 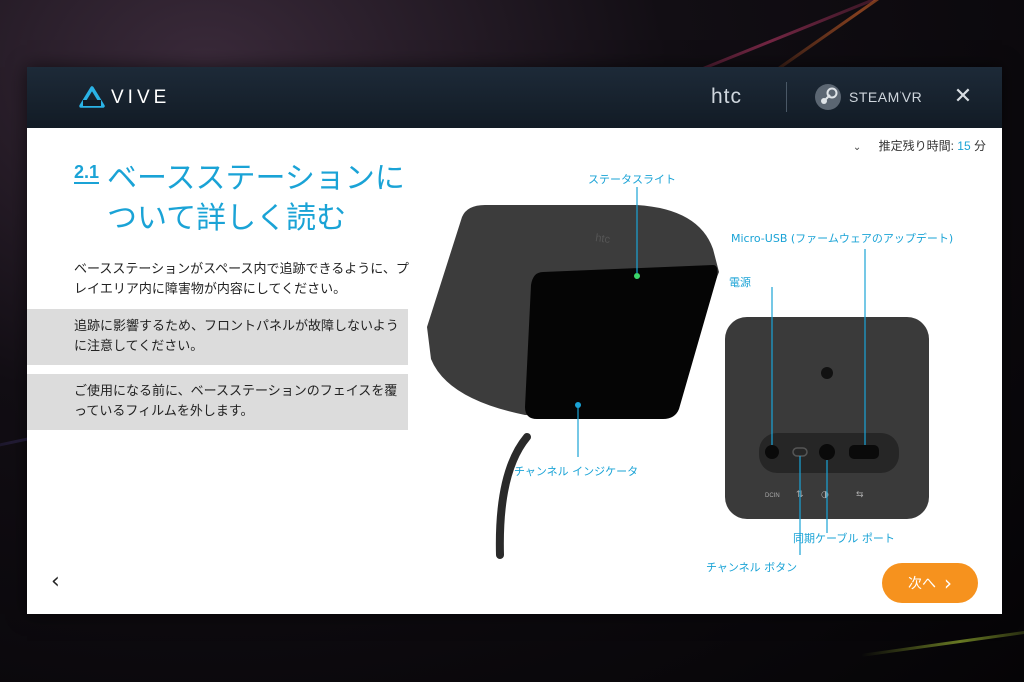 I want to click on vive-brand-text: VIVE, so click(x=141, y=97).